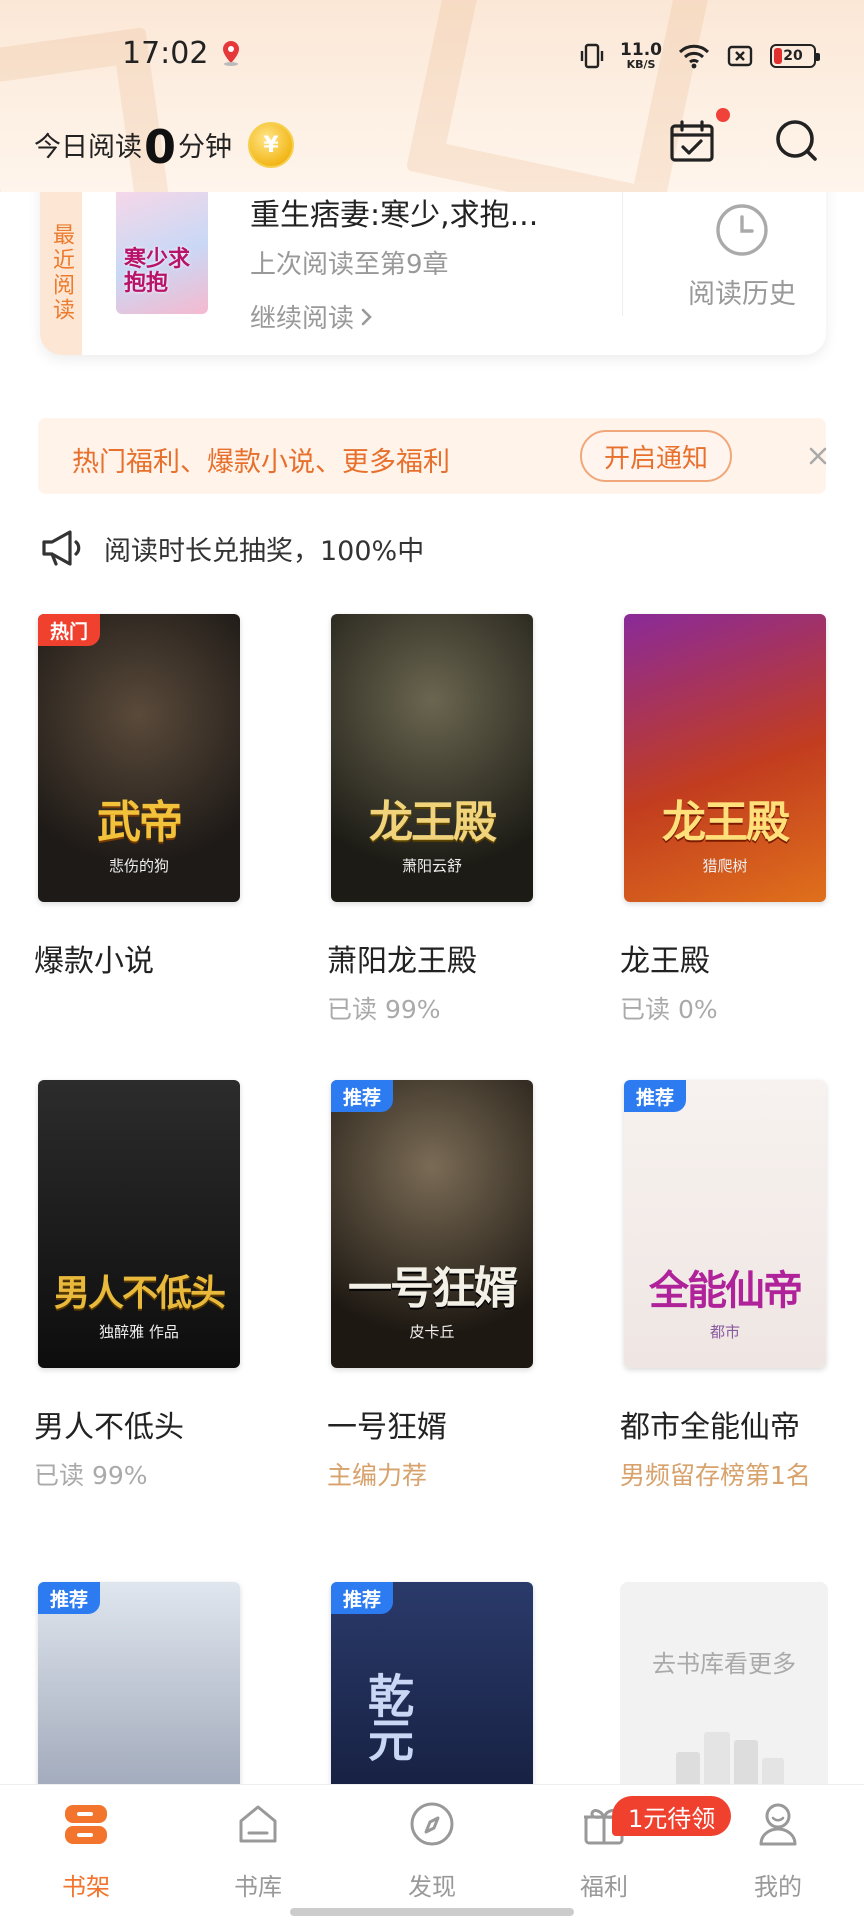 The width and height of the screenshot is (864, 1920). What do you see at coordinates (69, 630) in the screenshot?
I see `hot-badge: 热门` at bounding box center [69, 630].